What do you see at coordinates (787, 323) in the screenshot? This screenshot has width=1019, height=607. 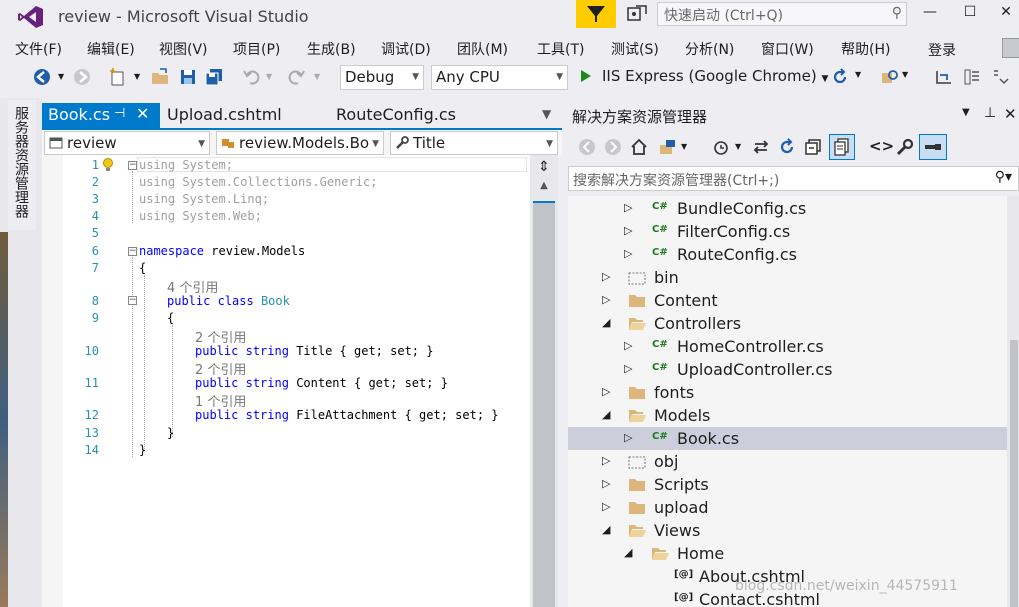 I see `tree-item-controllers: ◢ Controllers` at bounding box center [787, 323].